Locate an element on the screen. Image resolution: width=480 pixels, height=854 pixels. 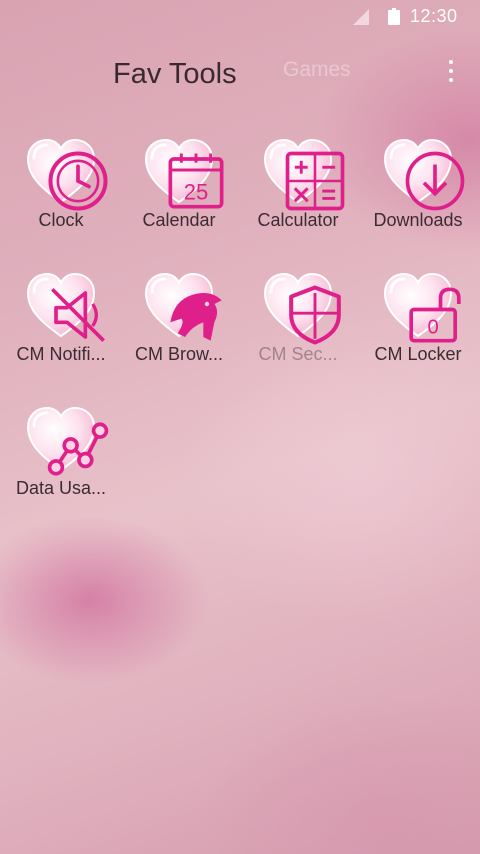
battery-icon is located at coordinates (394, 16).